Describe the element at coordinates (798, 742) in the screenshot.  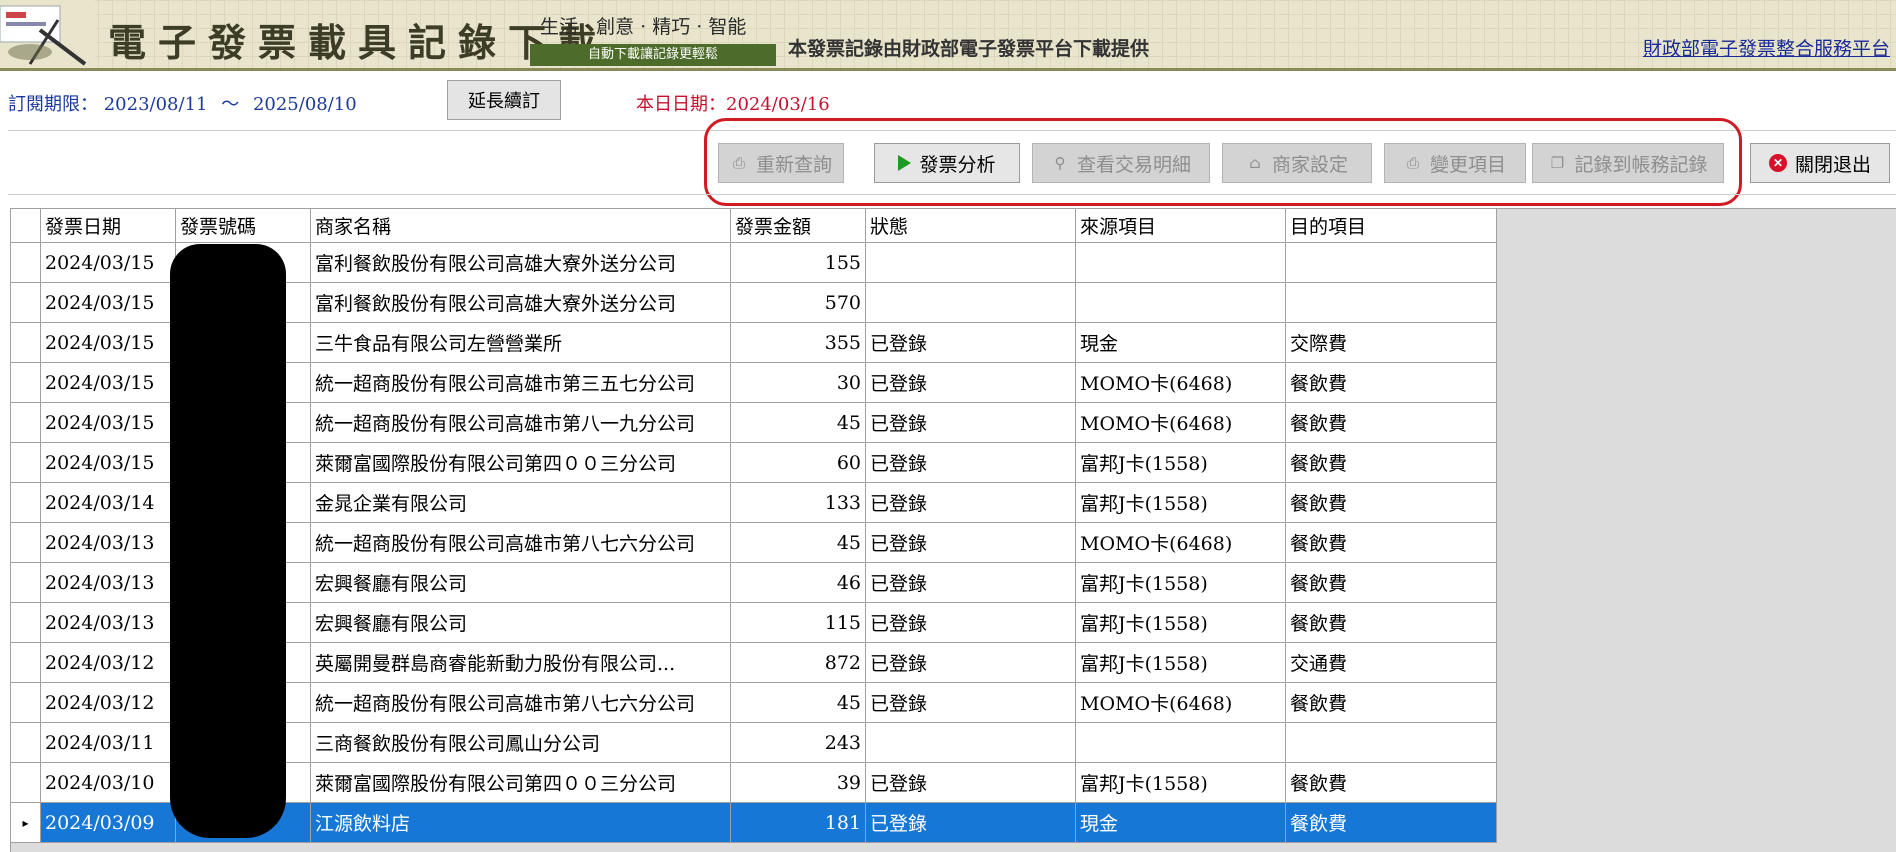
I see `cell-amount: 243` at that location.